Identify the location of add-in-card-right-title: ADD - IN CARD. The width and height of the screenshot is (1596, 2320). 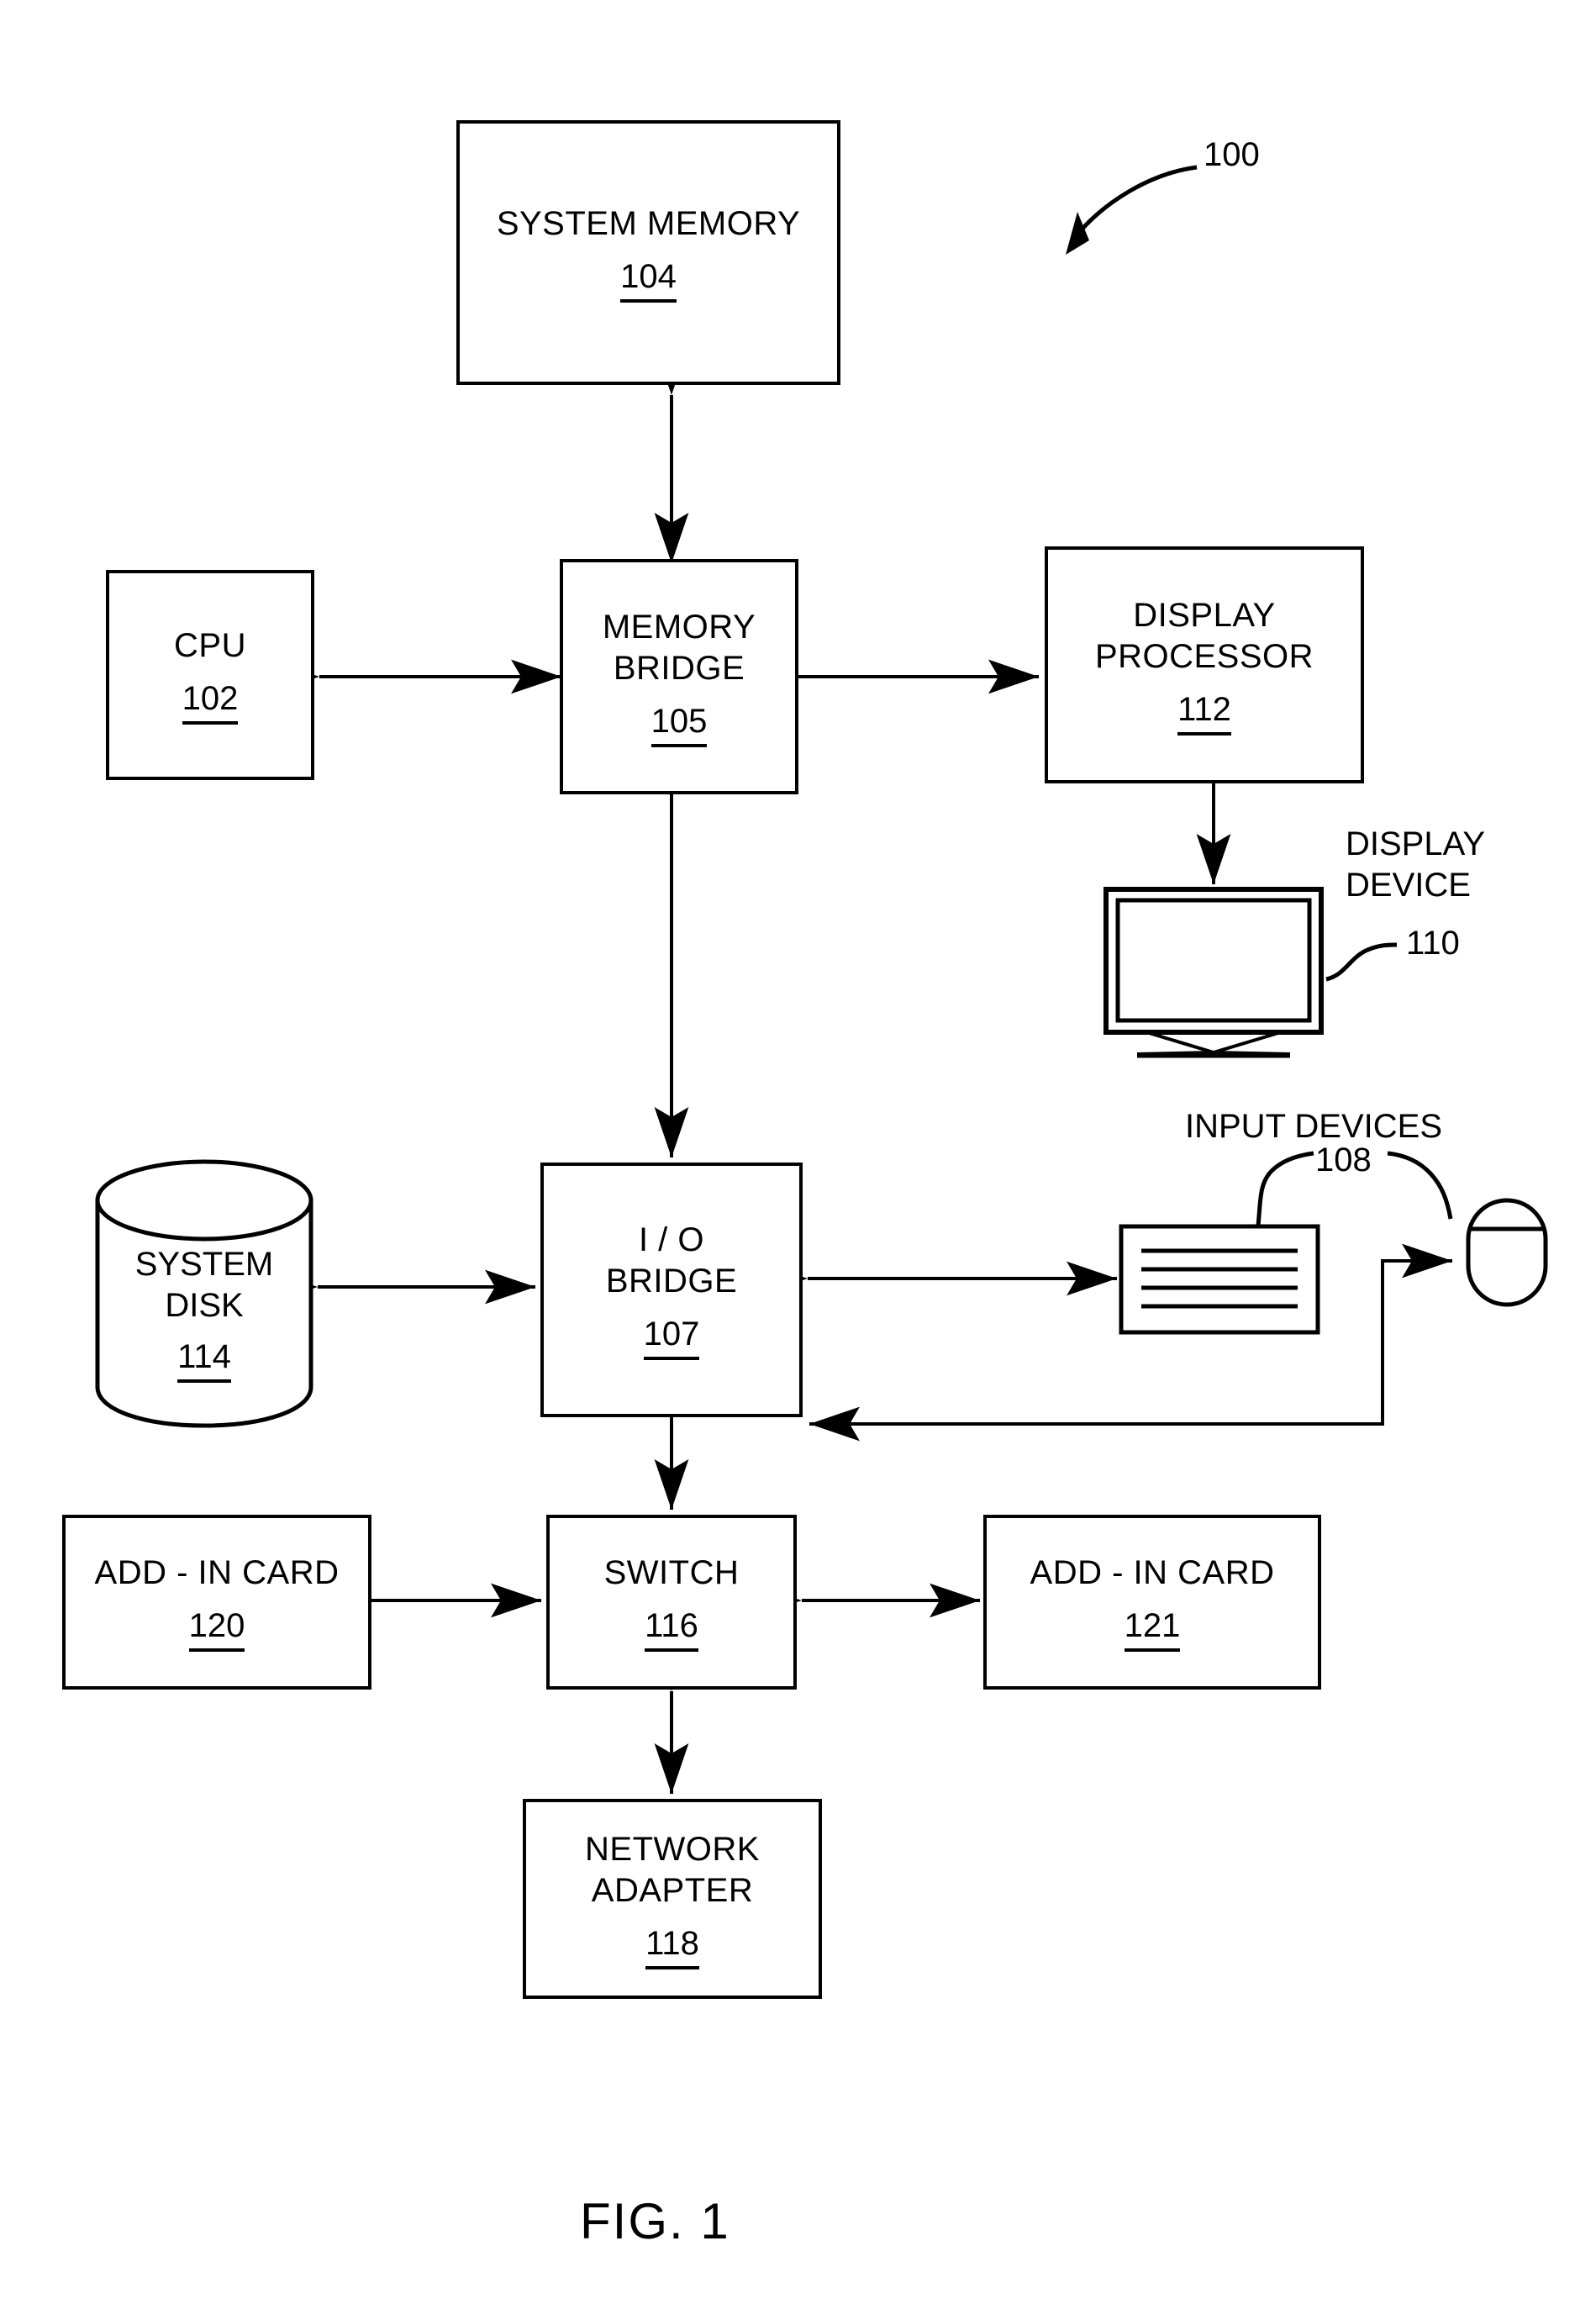
(1152, 1572).